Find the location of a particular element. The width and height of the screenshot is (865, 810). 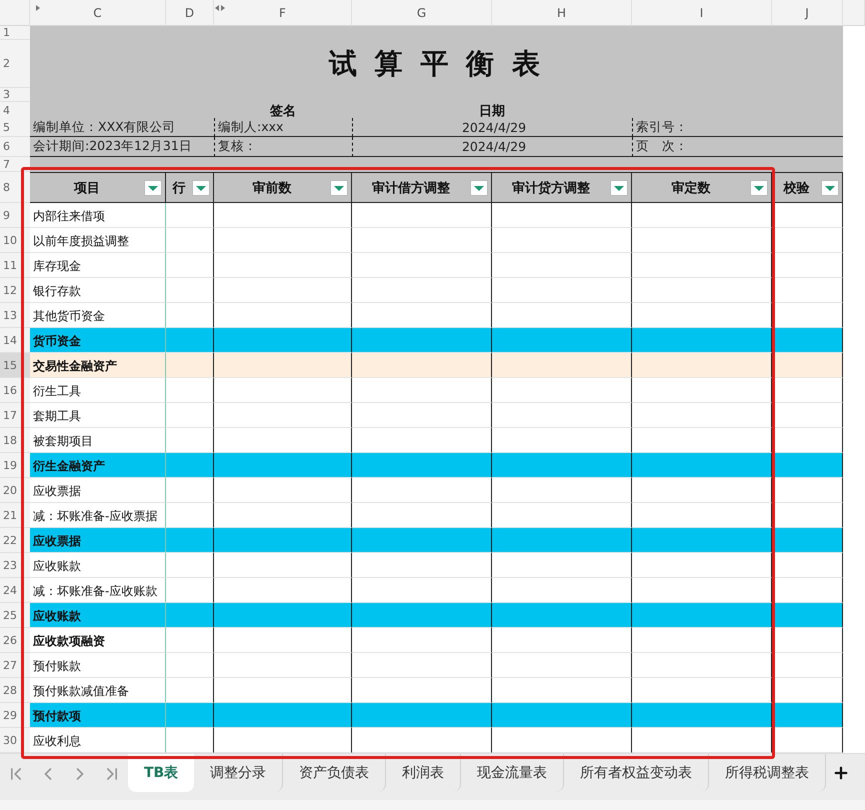

row-number: 10 is located at coordinates (15, 240).